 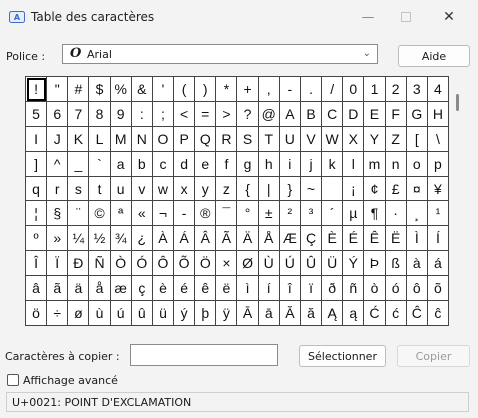 What do you see at coordinates (396, 89) in the screenshot?
I see `character-cell: 2` at bounding box center [396, 89].